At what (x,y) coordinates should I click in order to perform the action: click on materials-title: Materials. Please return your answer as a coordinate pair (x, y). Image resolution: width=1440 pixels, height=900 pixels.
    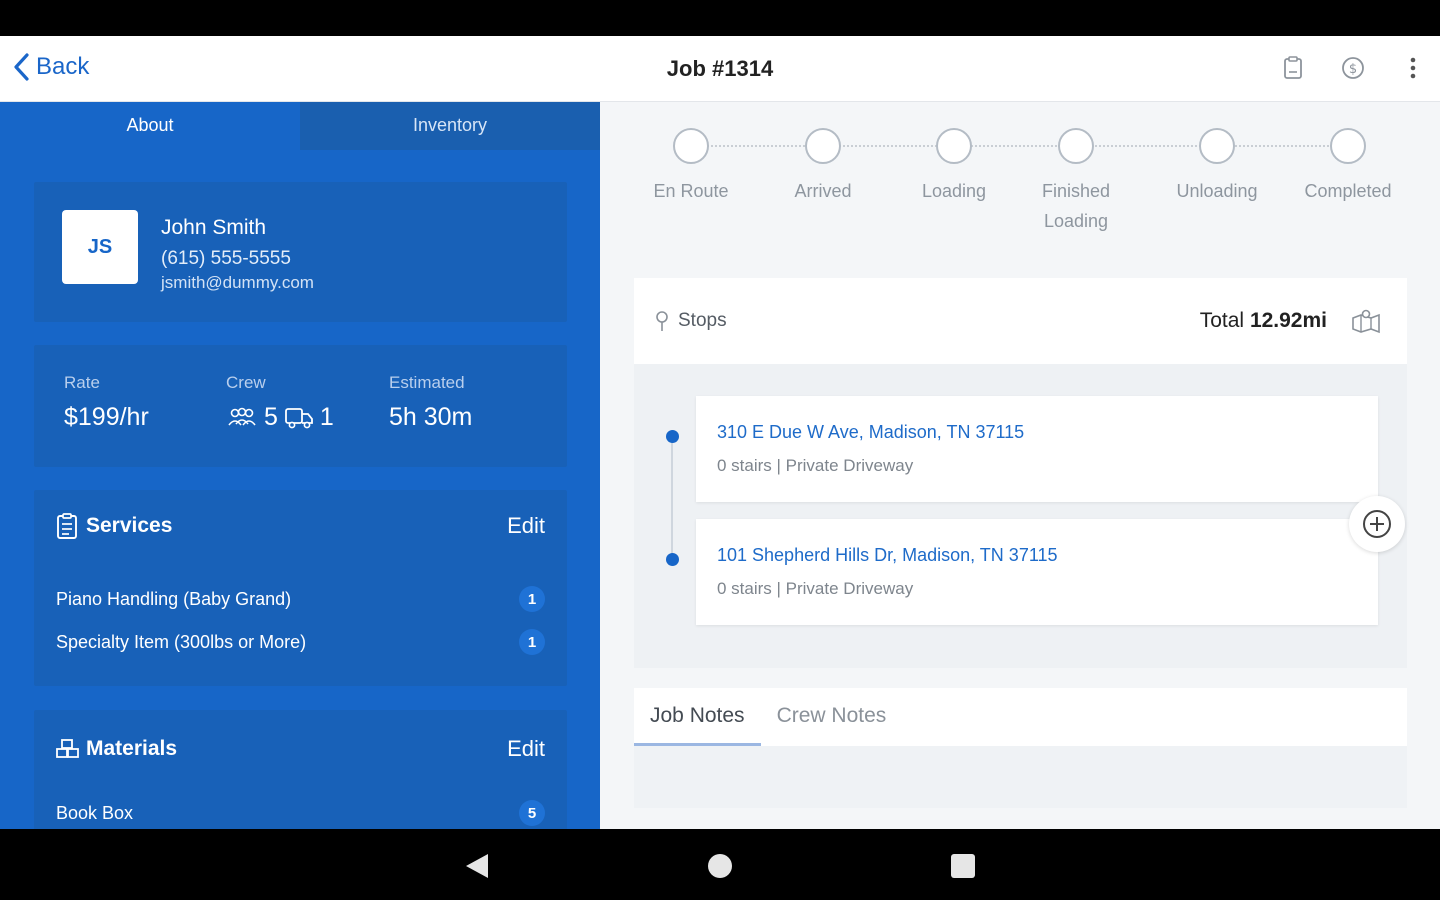
    Looking at the image, I should click on (132, 748).